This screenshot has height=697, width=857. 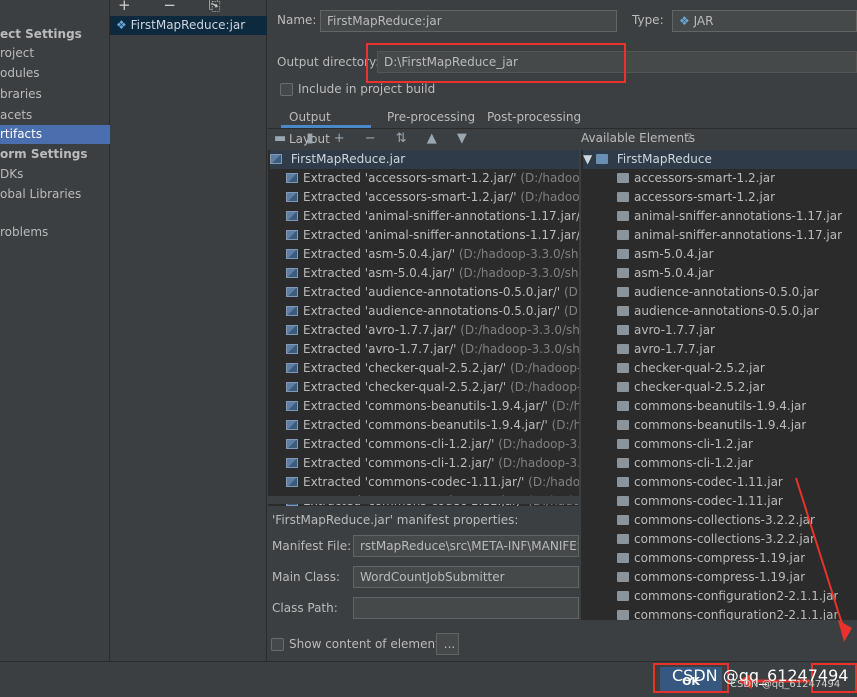 I want to click on artifact-item-label: FirstMapReduce:jar, so click(x=188, y=25).